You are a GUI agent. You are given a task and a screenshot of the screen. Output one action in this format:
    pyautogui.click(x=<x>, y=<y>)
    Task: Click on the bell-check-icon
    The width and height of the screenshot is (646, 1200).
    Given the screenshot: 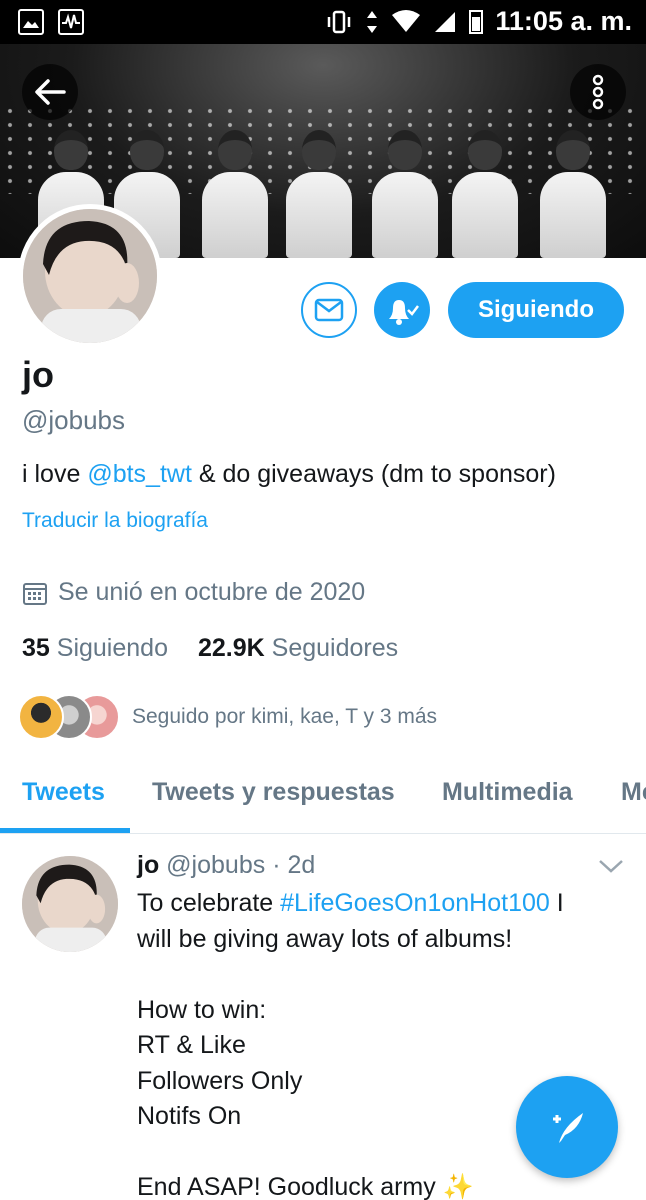 What is the action you would take?
    pyautogui.click(x=404, y=312)
    